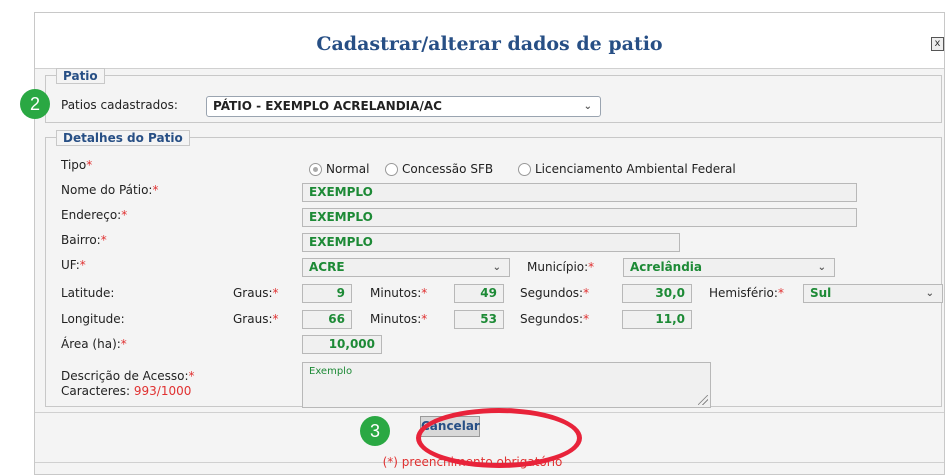  Describe the element at coordinates (315, 169) in the screenshot. I see `tipo-radio-normal` at that location.